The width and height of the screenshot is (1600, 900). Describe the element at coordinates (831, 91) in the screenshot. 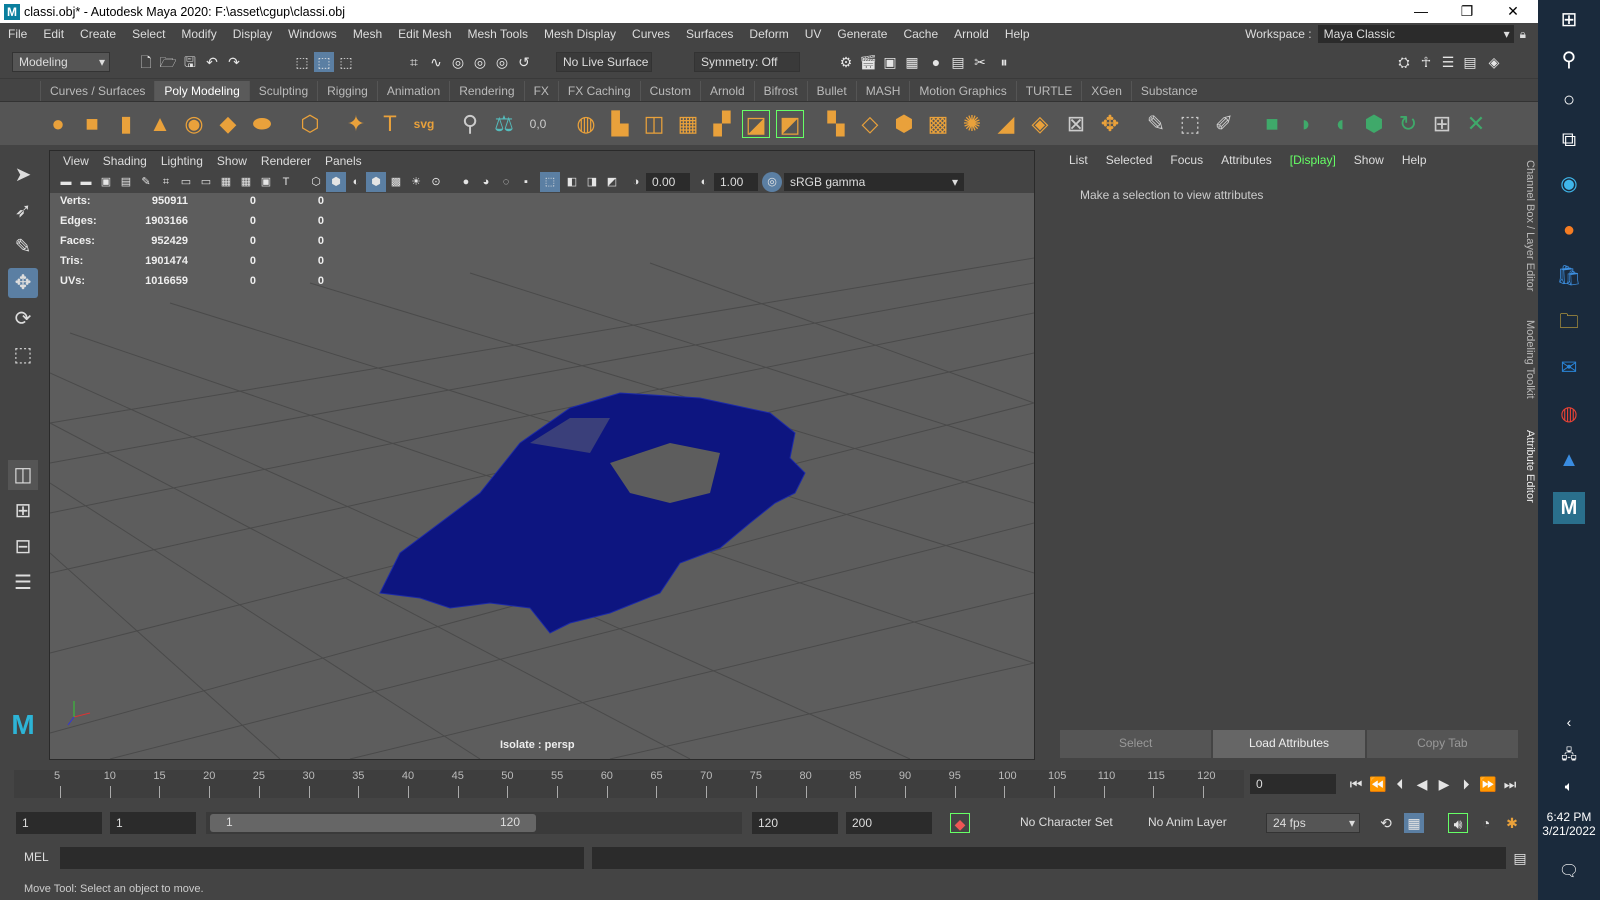

I see `tab-bullet: Bullet` at that location.